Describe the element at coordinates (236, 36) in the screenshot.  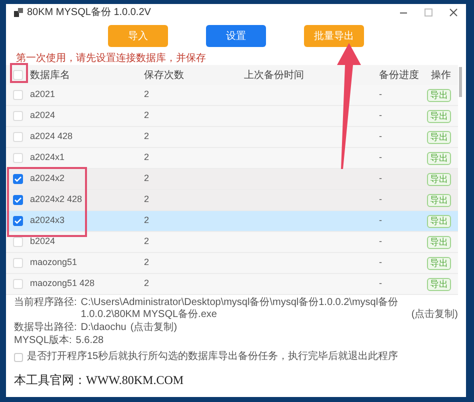
I see `toolbar-button: 设置` at that location.